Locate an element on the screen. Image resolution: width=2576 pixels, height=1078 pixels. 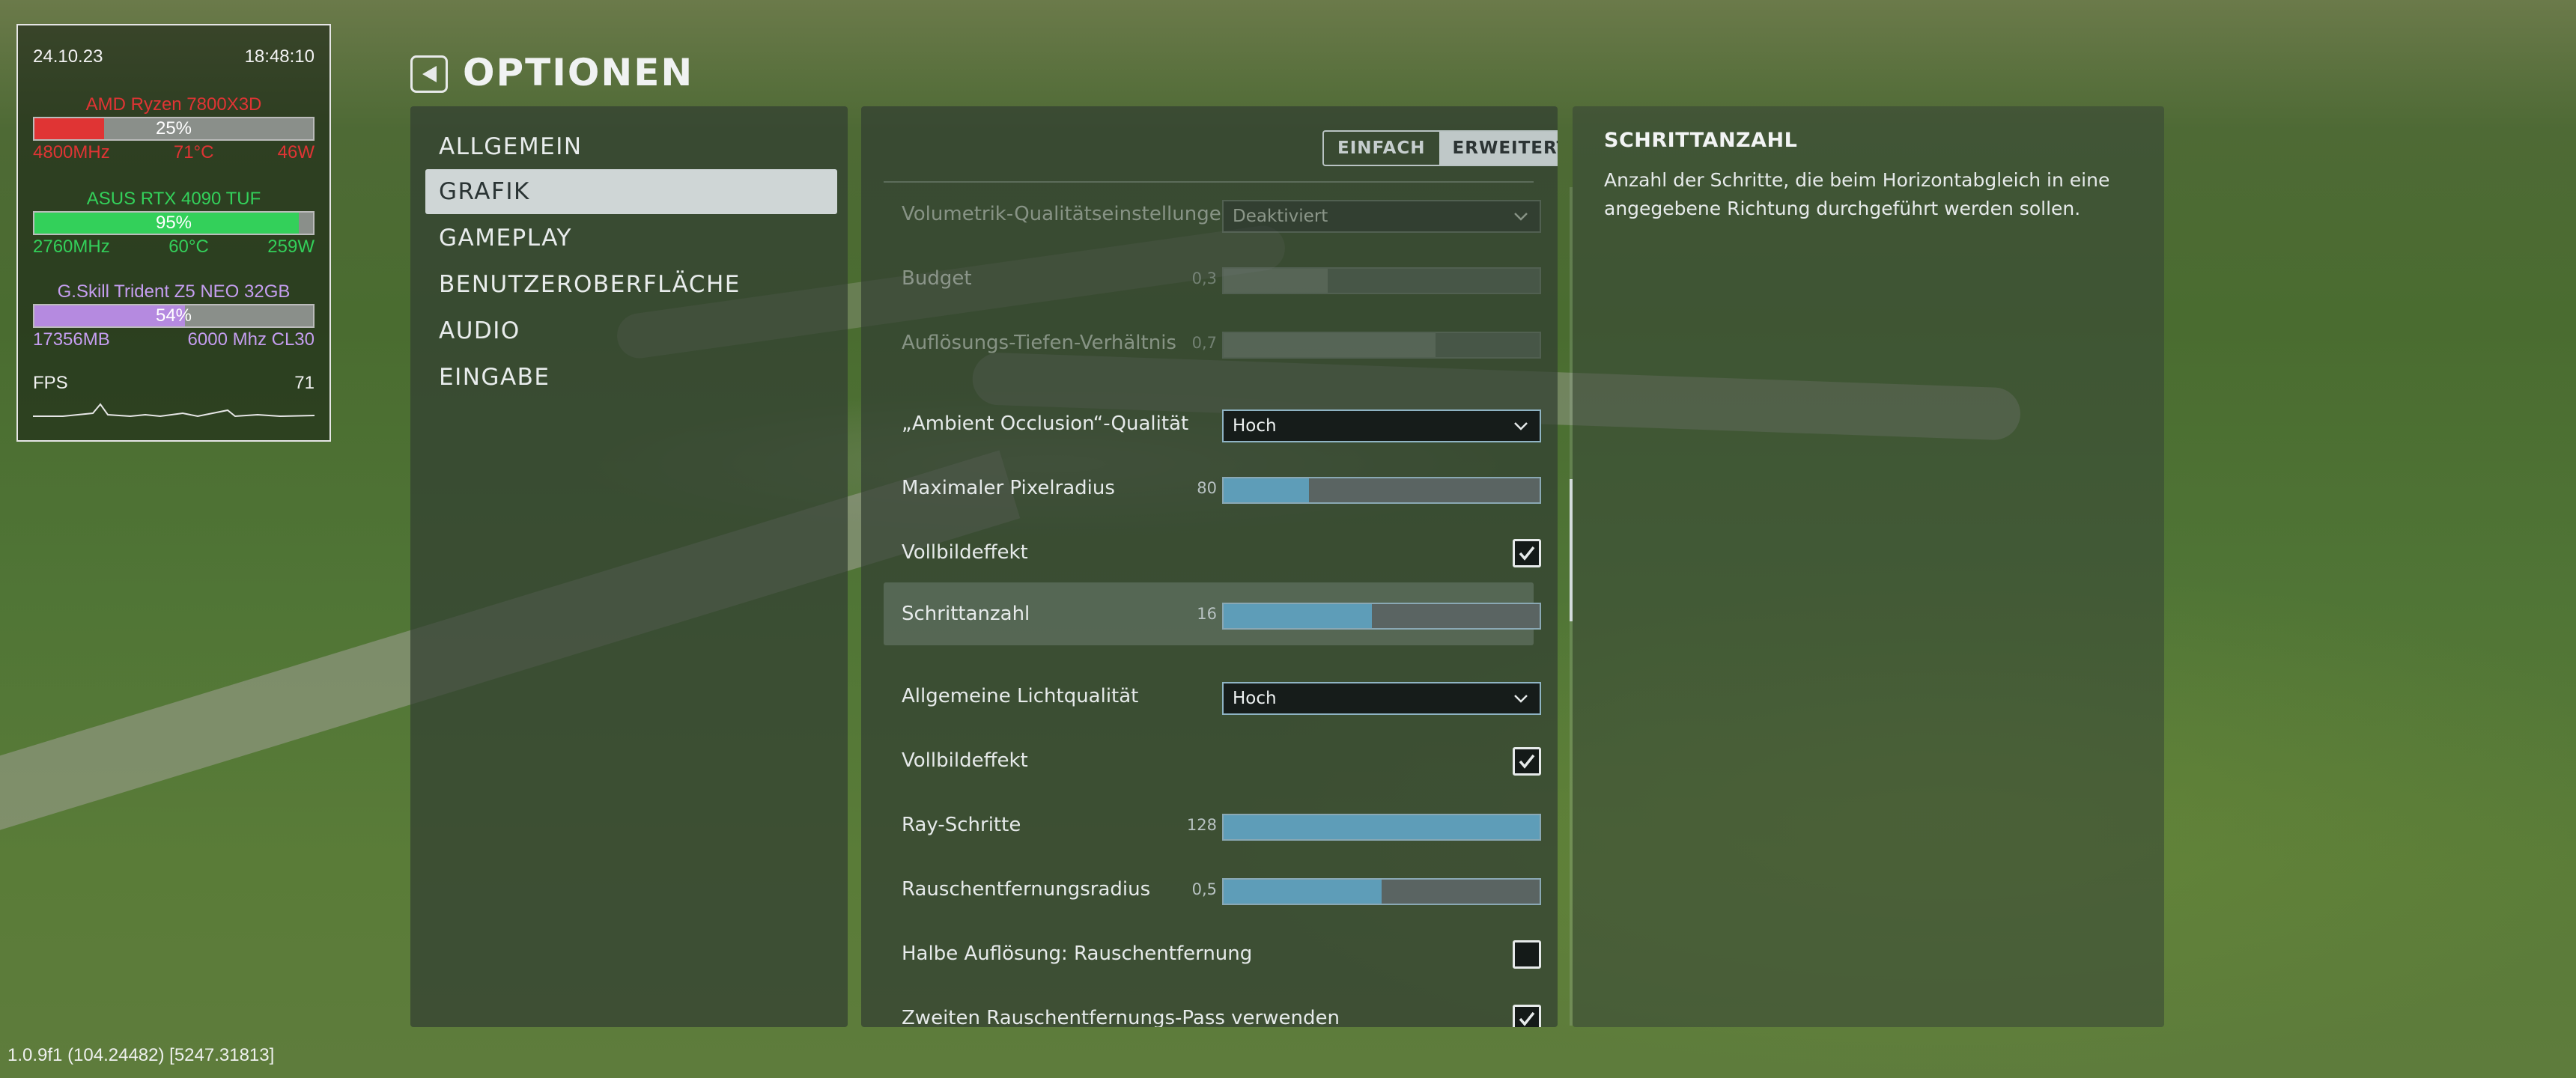
gpu-temp: 60°C is located at coordinates (188, 247).